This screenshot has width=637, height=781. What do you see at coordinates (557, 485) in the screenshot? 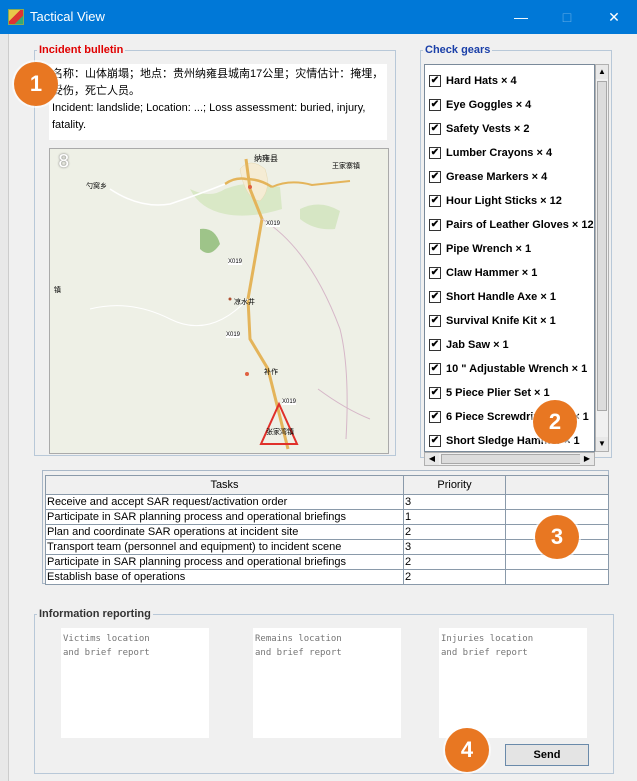
I see `extra-column-header` at bounding box center [557, 485].